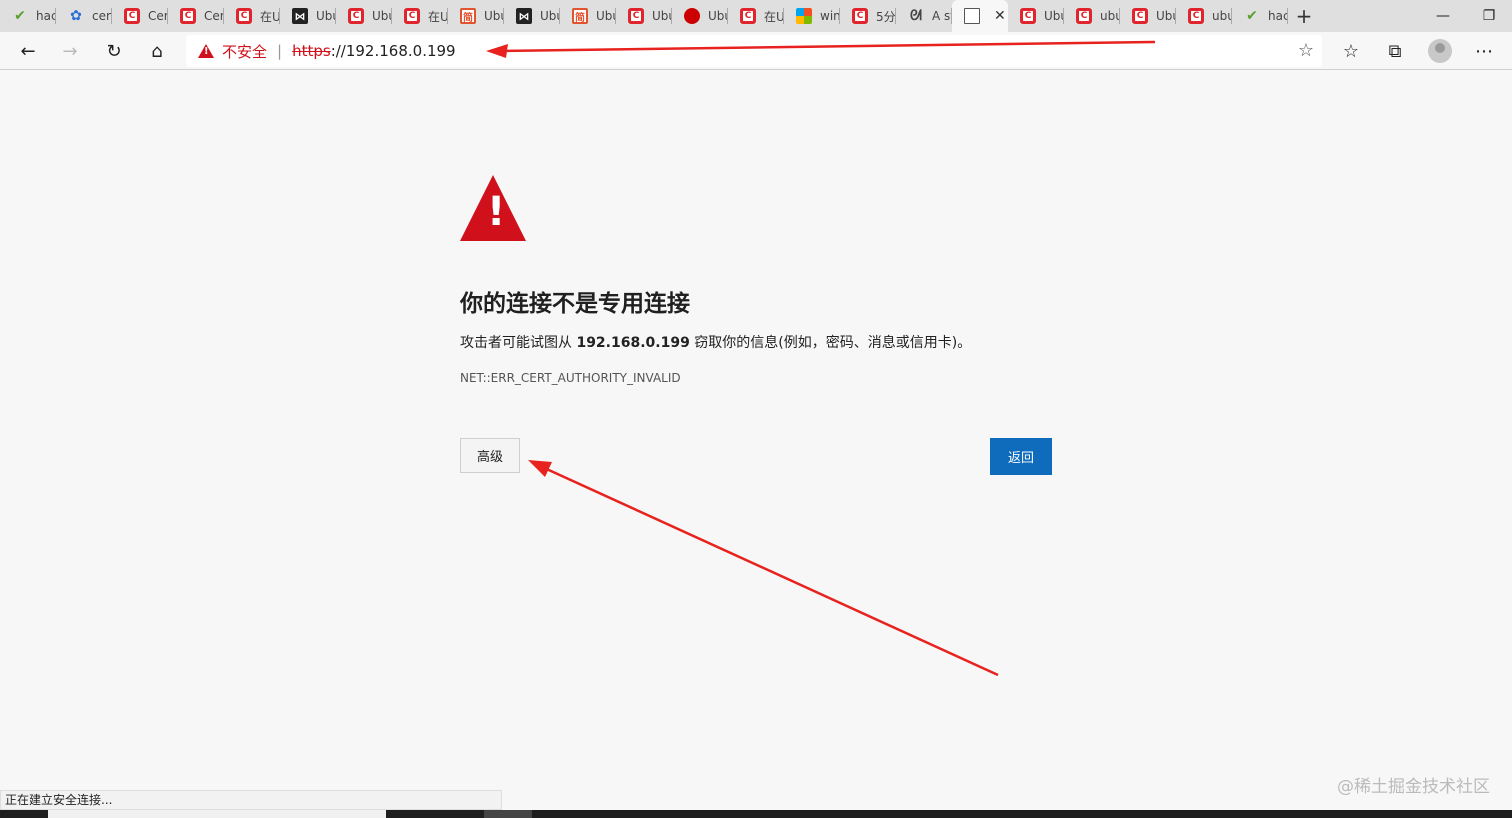  What do you see at coordinates (1489, 16) in the screenshot?
I see `restore-button: ❐` at bounding box center [1489, 16].